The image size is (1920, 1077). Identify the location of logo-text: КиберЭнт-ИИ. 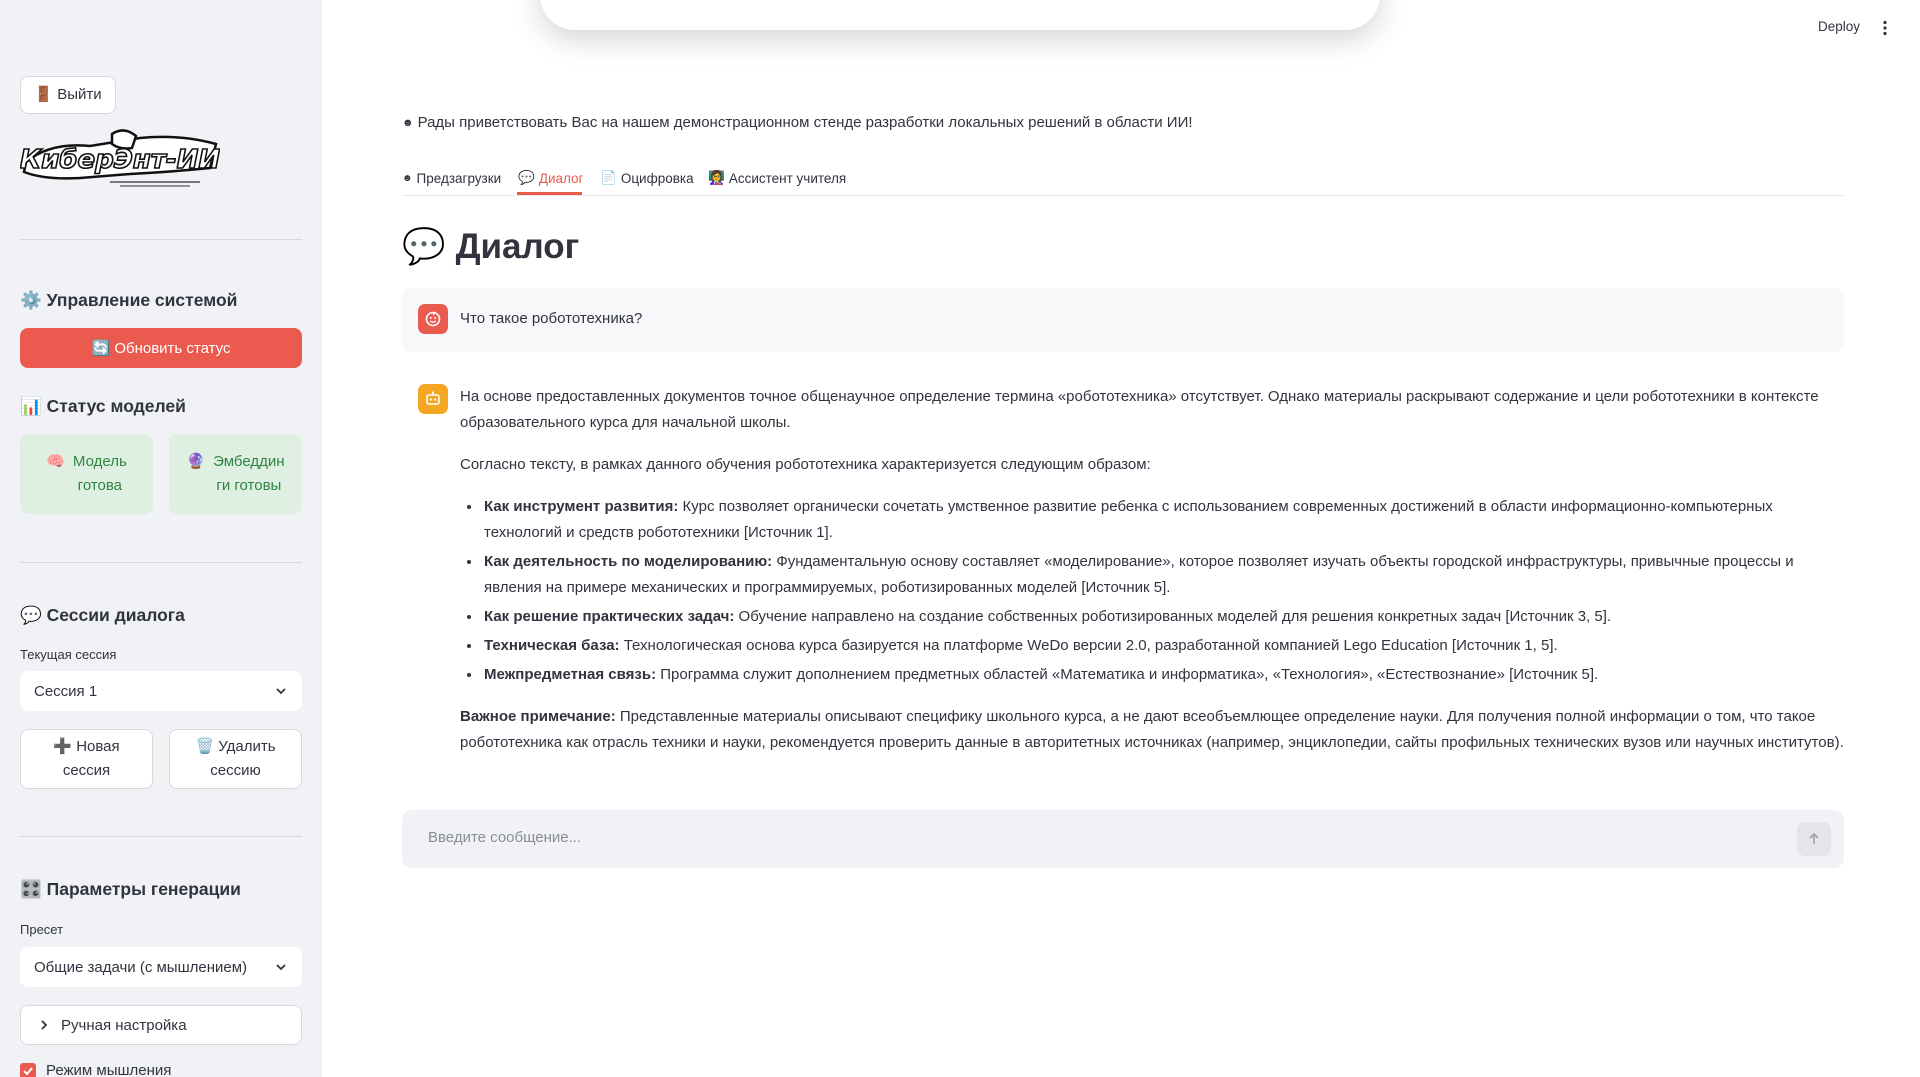
(120, 160).